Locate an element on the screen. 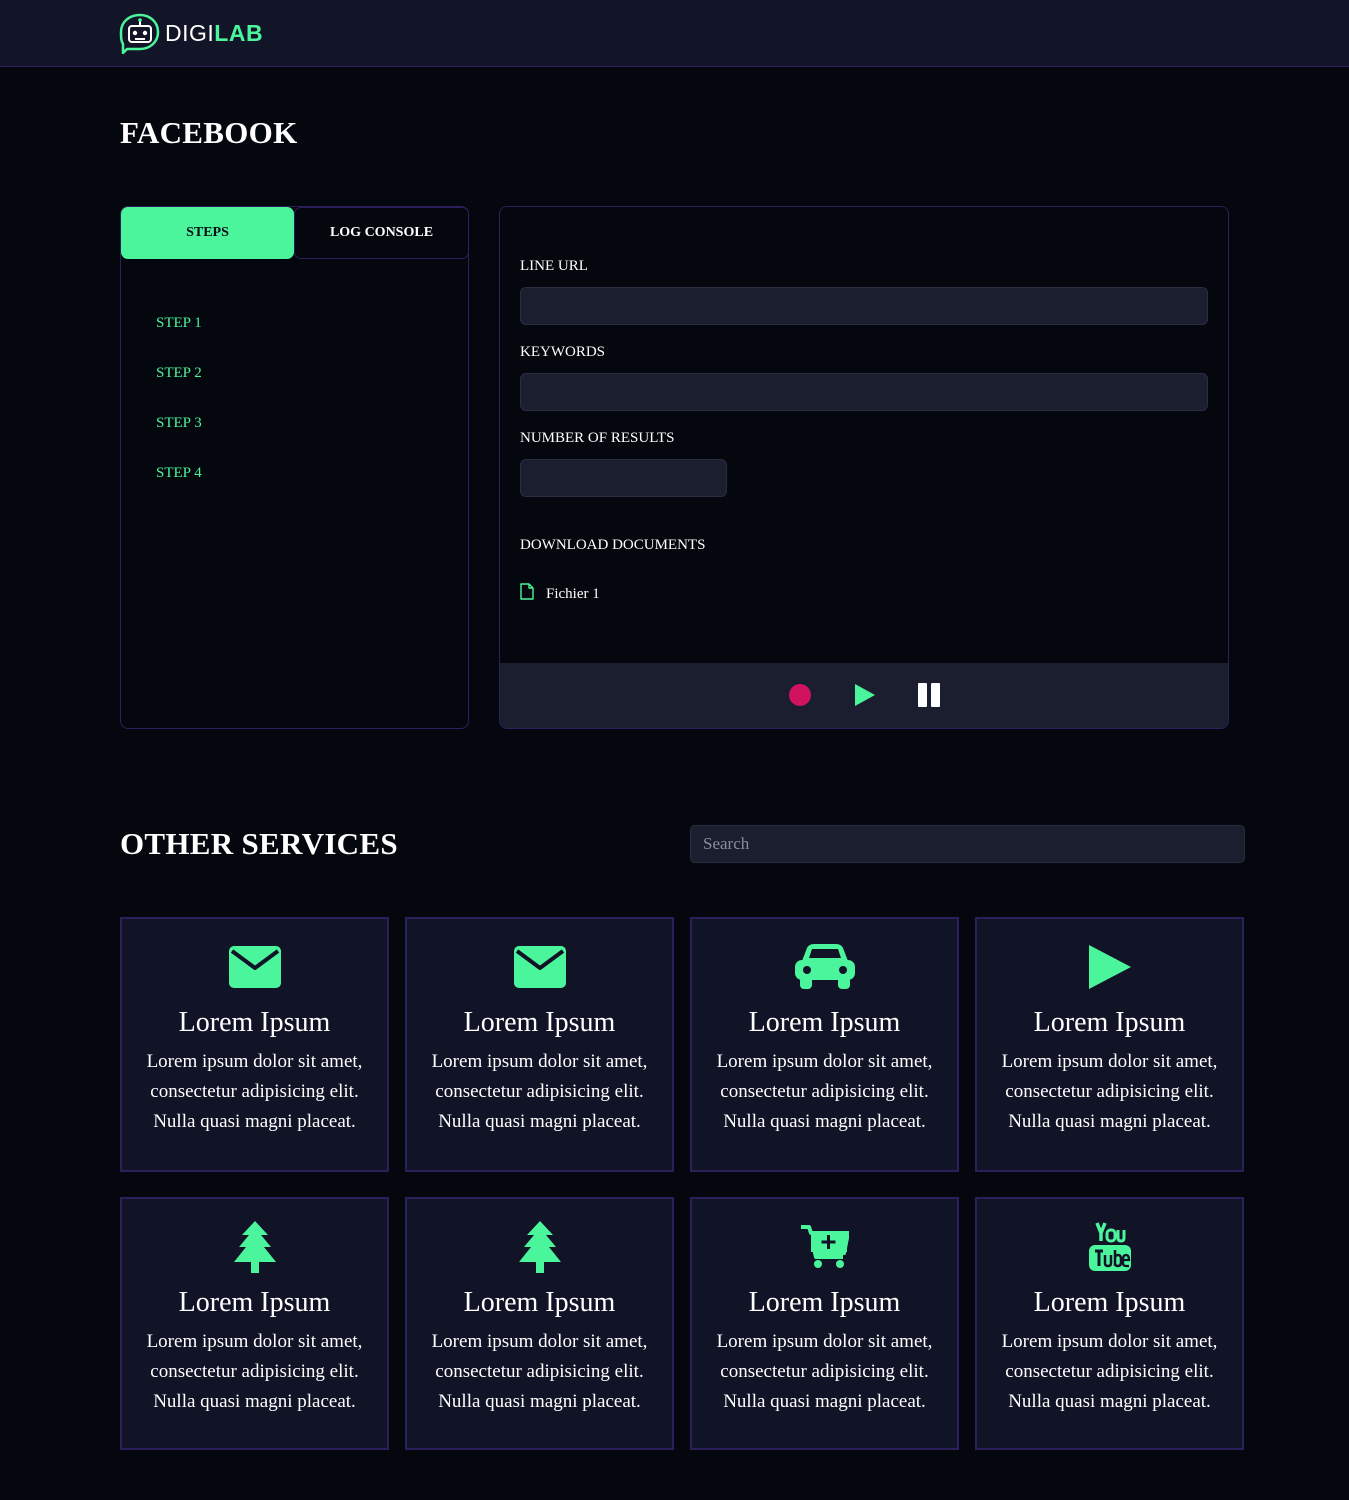  page-title: FACEBOOK is located at coordinates (209, 132).